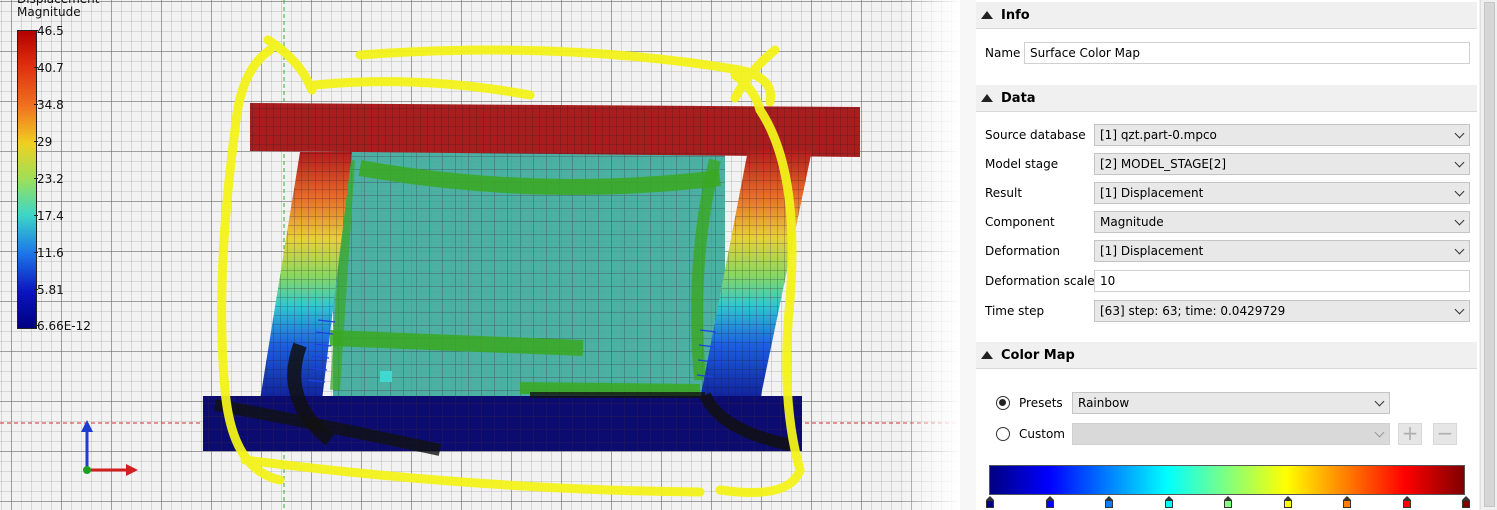 Image resolution: width=1497 pixels, height=510 pixels. What do you see at coordinates (1015, 311) in the screenshot?
I see `time-step-label: Time step` at bounding box center [1015, 311].